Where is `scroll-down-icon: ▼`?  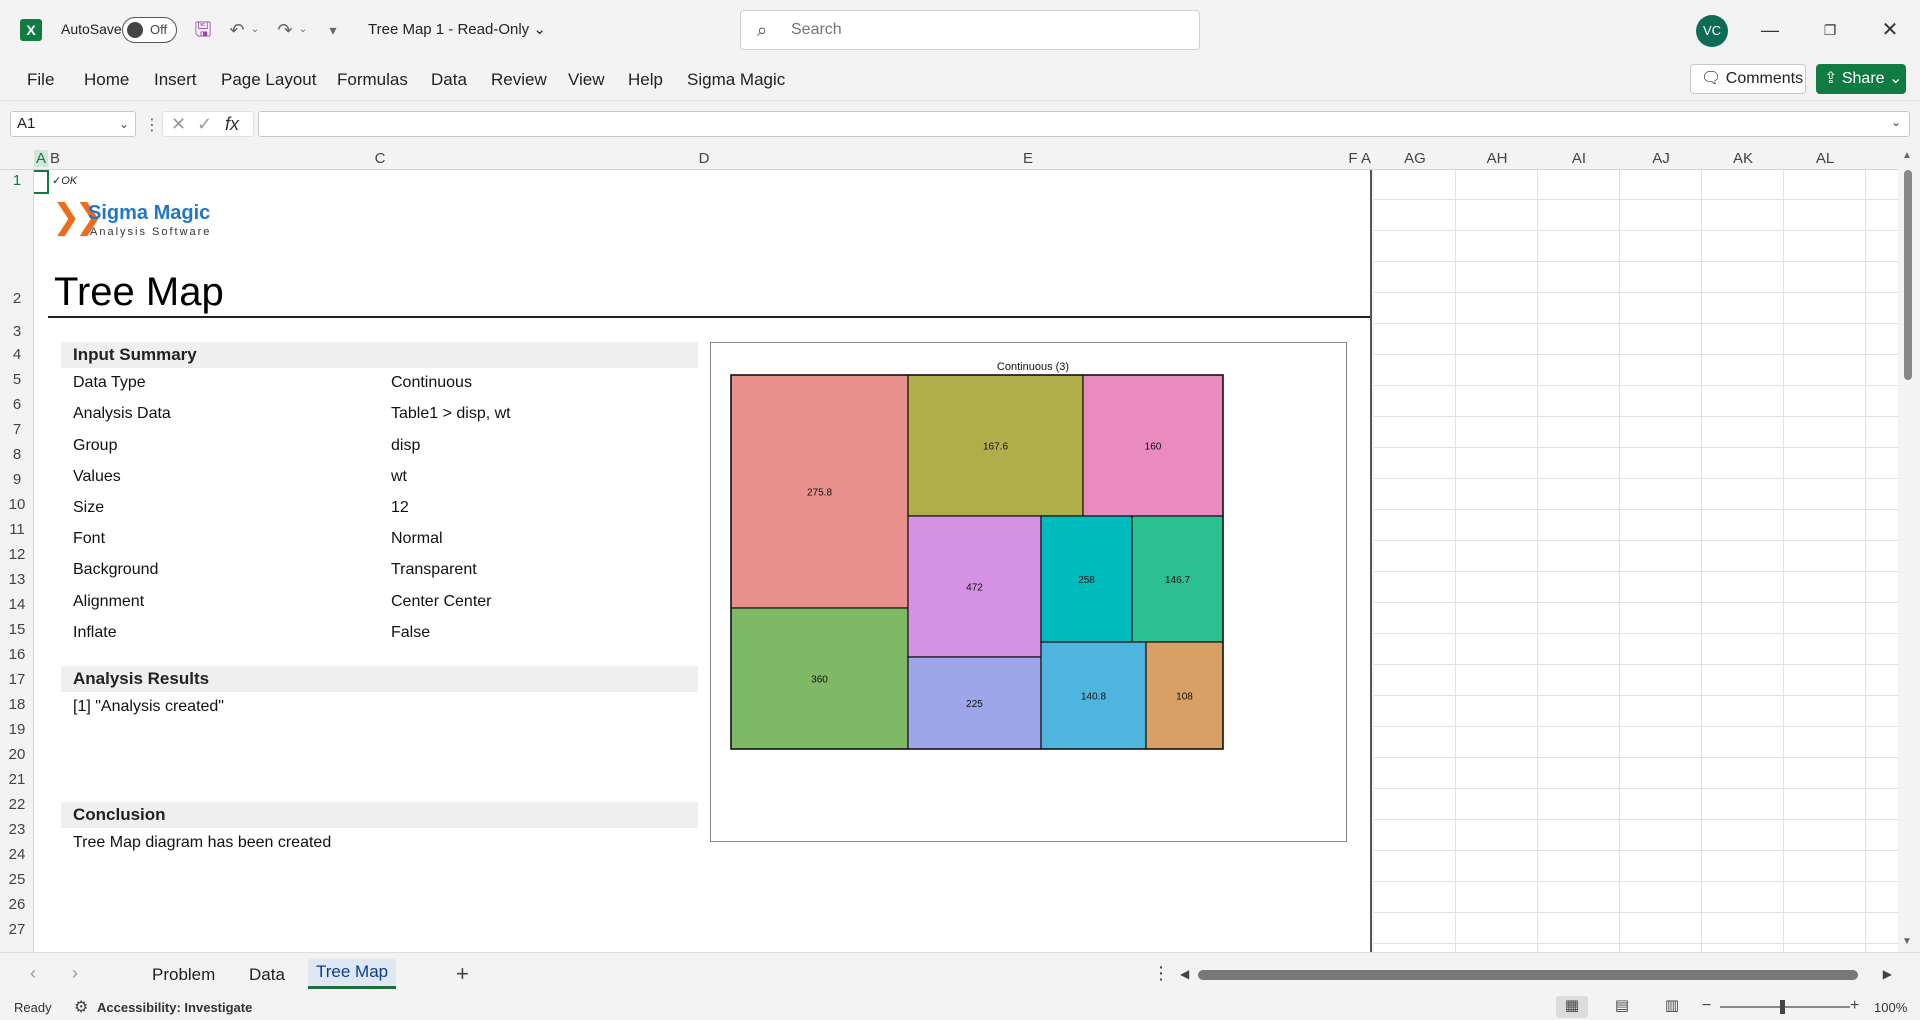
scroll-down-icon: ▼ is located at coordinates (1907, 941).